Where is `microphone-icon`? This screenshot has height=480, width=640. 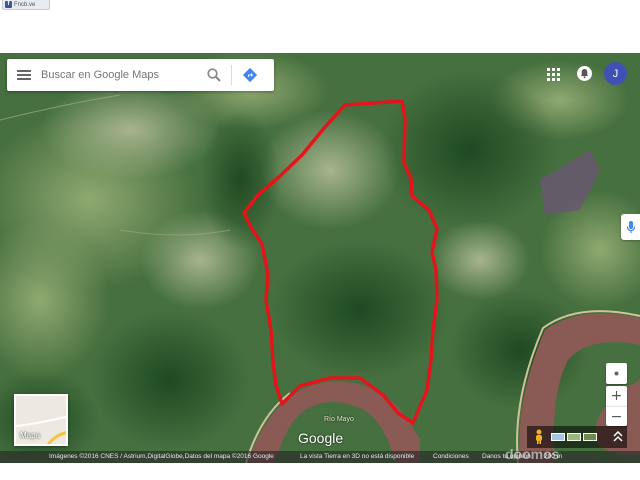 microphone-icon is located at coordinates (630, 227).